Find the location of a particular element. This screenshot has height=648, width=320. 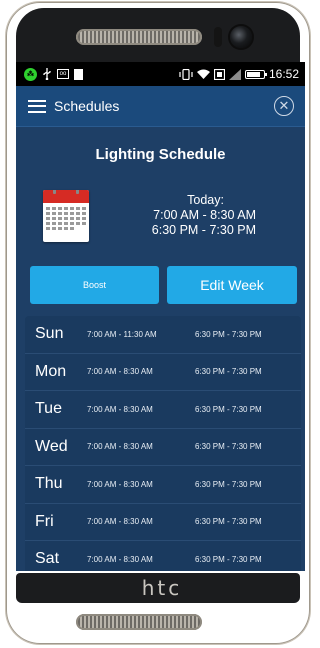

battery-icon is located at coordinates (255, 74).